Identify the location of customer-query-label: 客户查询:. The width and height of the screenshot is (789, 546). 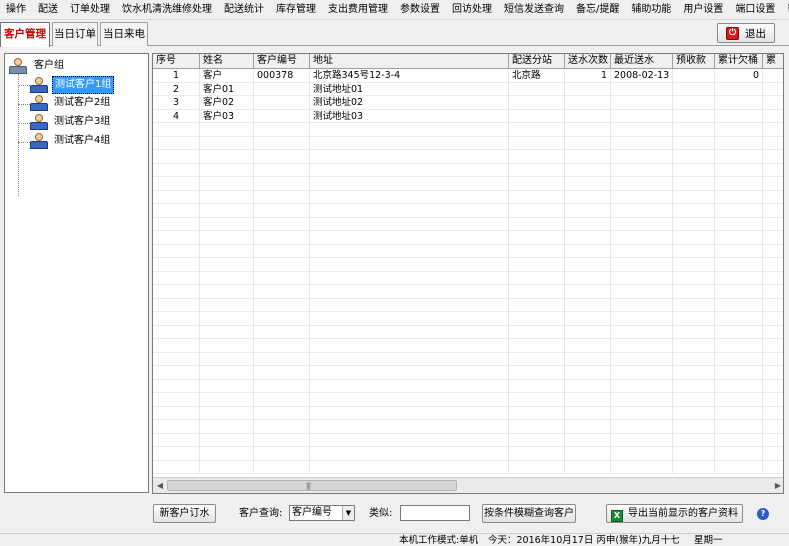
(261, 513).